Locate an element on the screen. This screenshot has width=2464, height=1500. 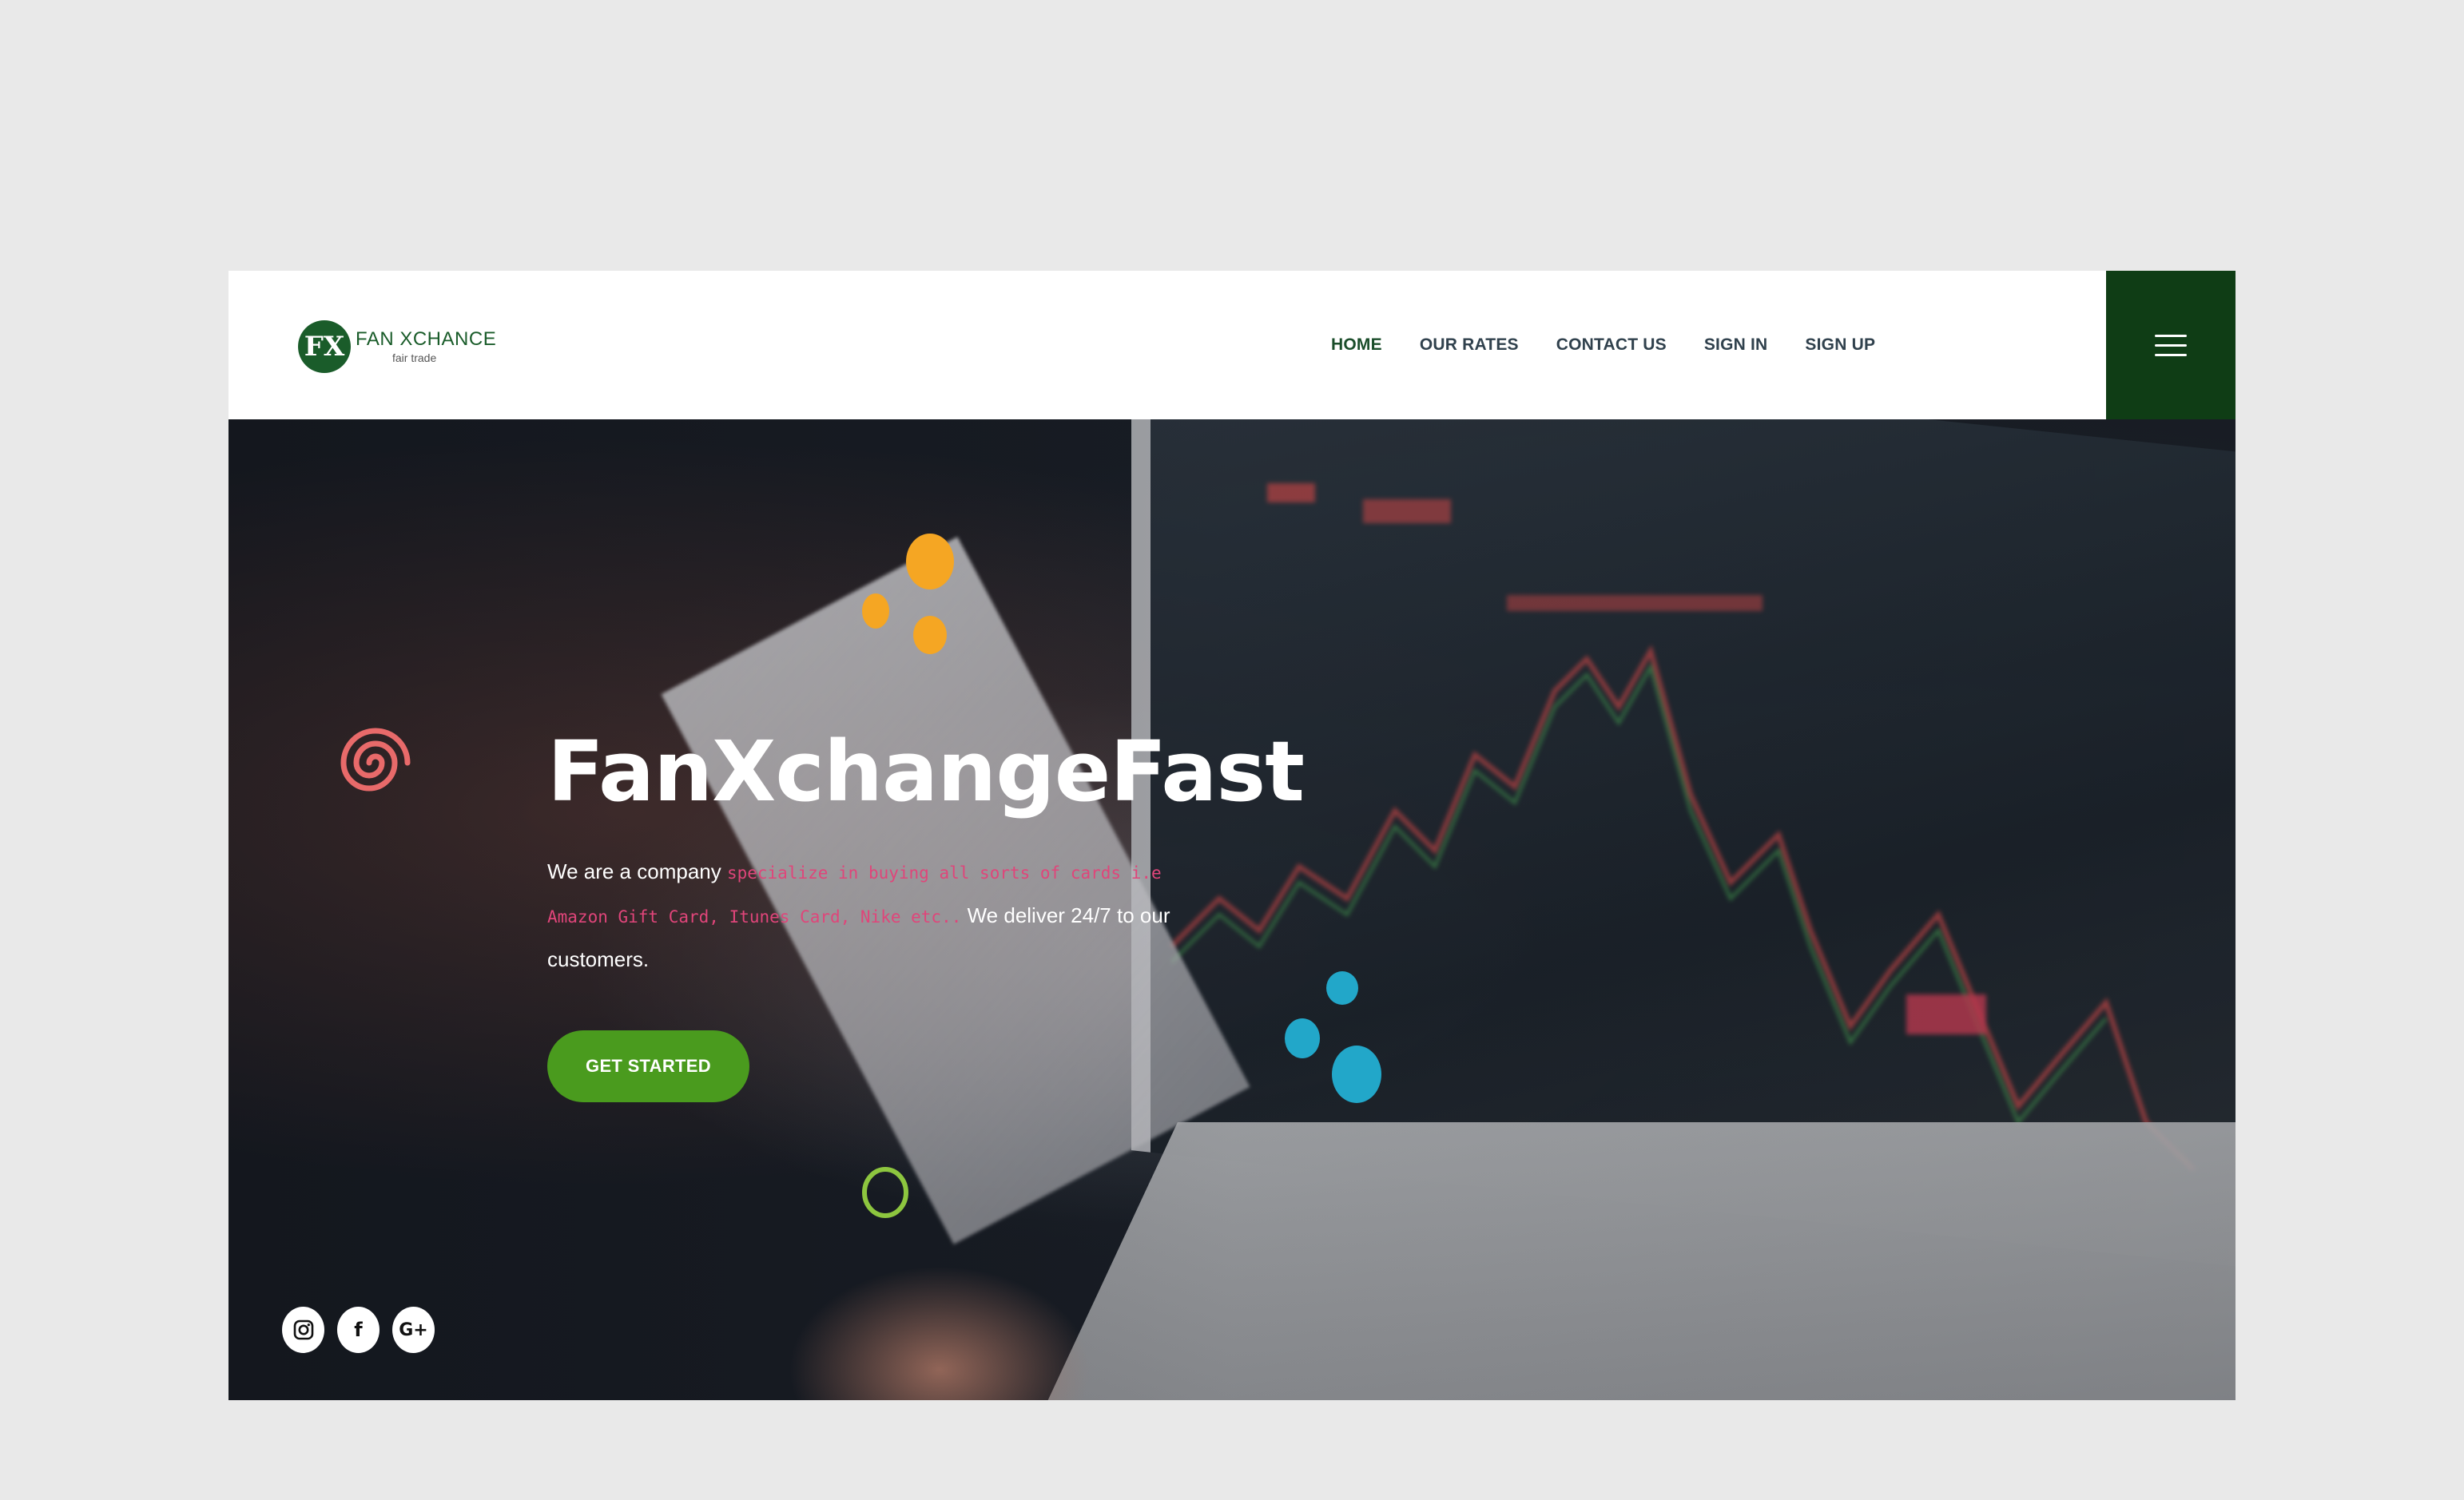
google-plus-link: G+ is located at coordinates (413, 1330).